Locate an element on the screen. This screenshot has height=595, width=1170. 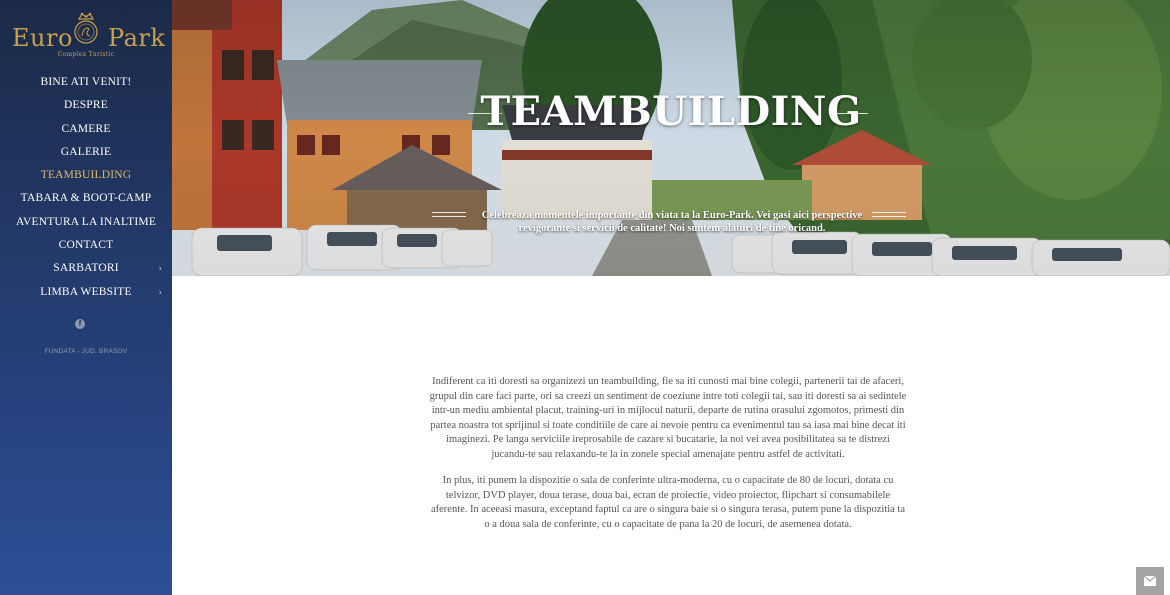
nav-item-sarbatori: SARBATORI › is located at coordinates (86, 269).